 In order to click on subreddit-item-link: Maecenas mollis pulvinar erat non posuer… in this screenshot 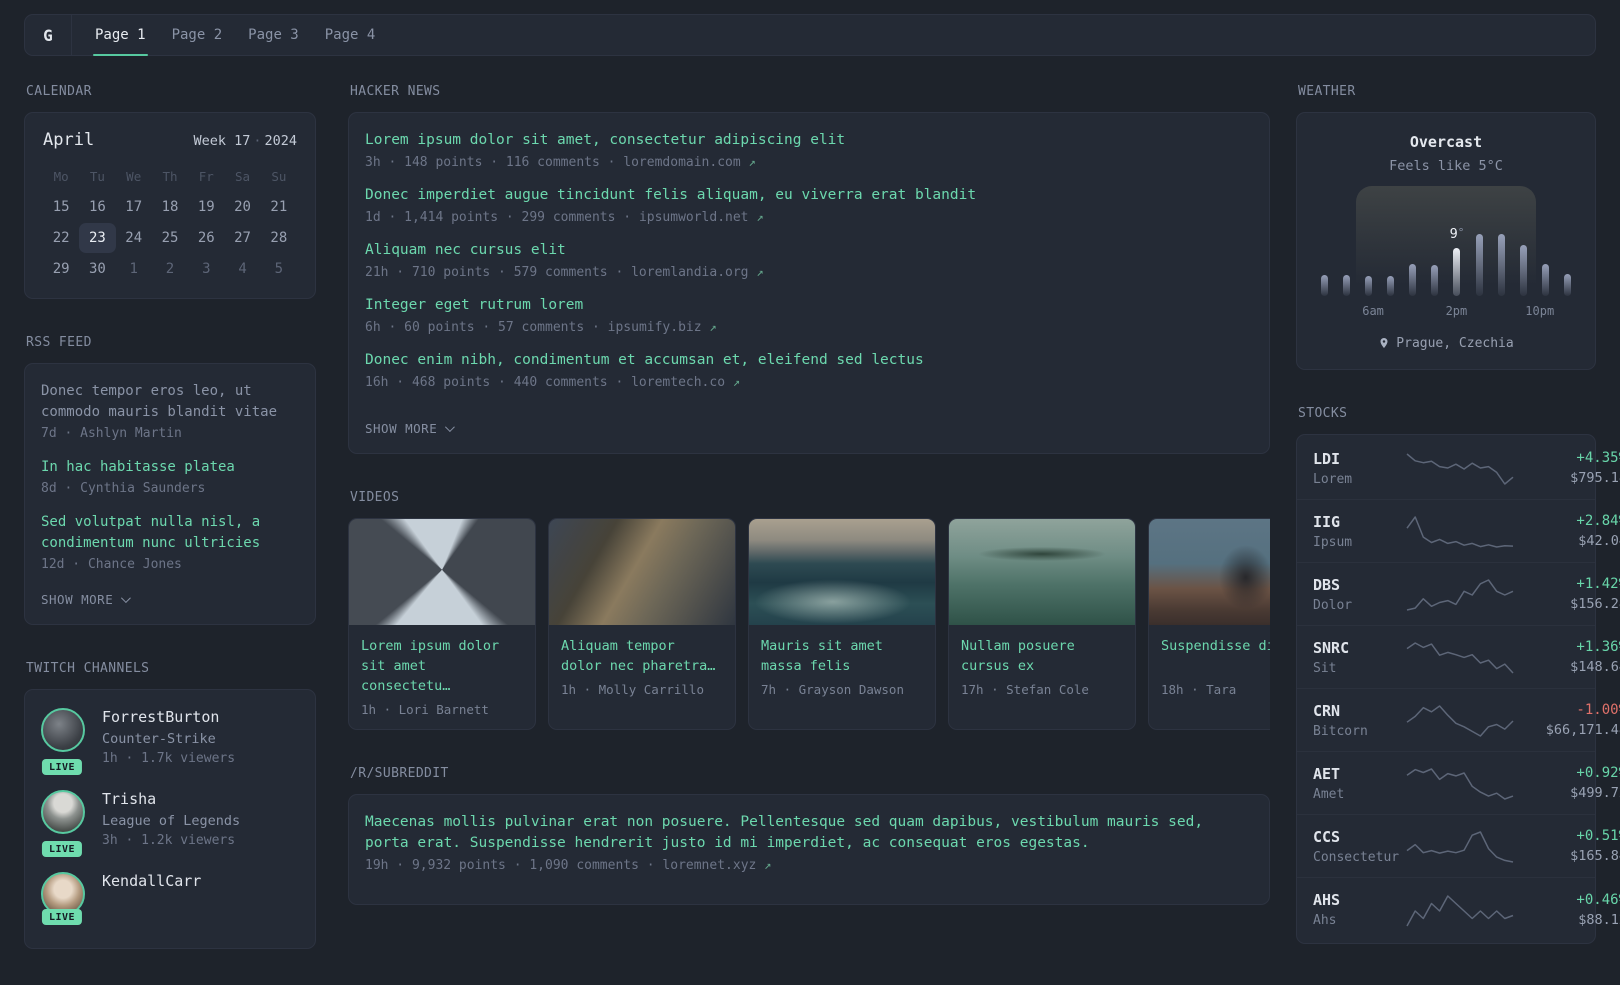, I will do `click(809, 833)`.